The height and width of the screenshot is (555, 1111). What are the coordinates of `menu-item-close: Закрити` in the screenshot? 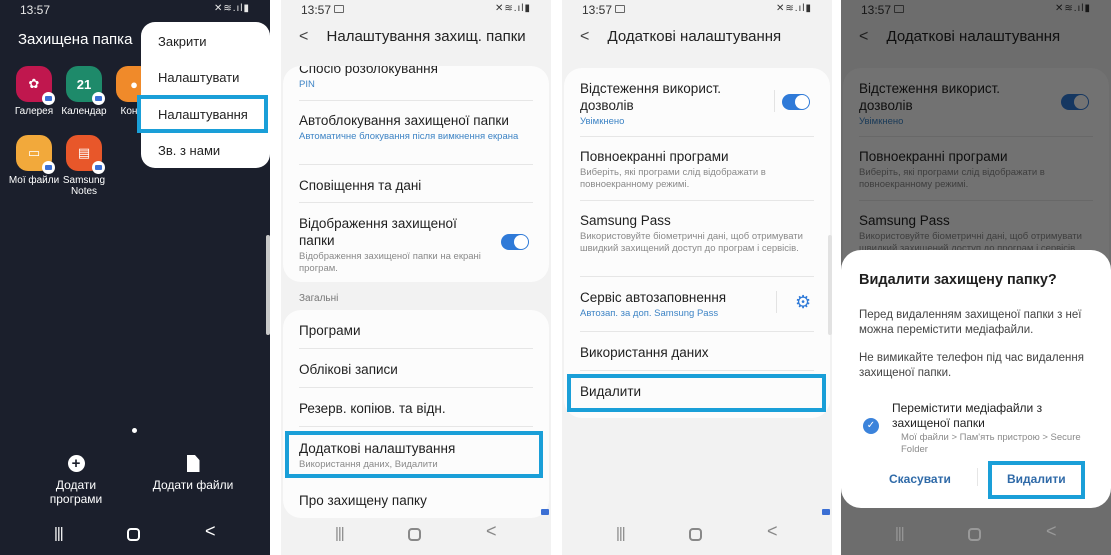 It's located at (182, 41).